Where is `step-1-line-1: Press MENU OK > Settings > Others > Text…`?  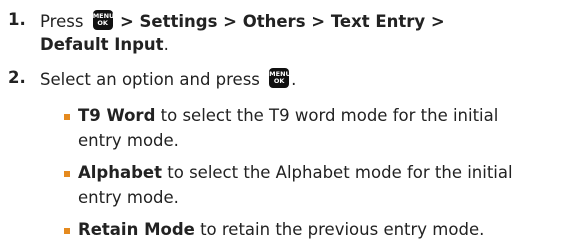
step-1-line-1: Press MENU OK > Settings > Others > Text… is located at coordinates (242, 20).